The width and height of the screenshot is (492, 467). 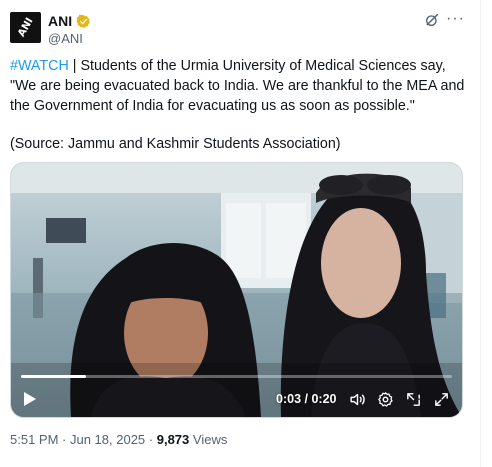 I want to click on author-name: ANI, so click(x=60, y=21).